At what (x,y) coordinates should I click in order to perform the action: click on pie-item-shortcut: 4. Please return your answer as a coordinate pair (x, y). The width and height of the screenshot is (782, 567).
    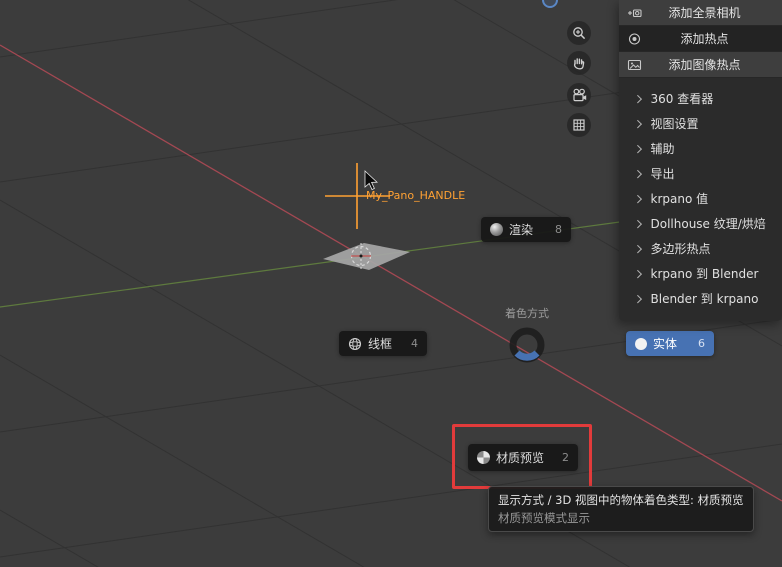
    Looking at the image, I should click on (414, 343).